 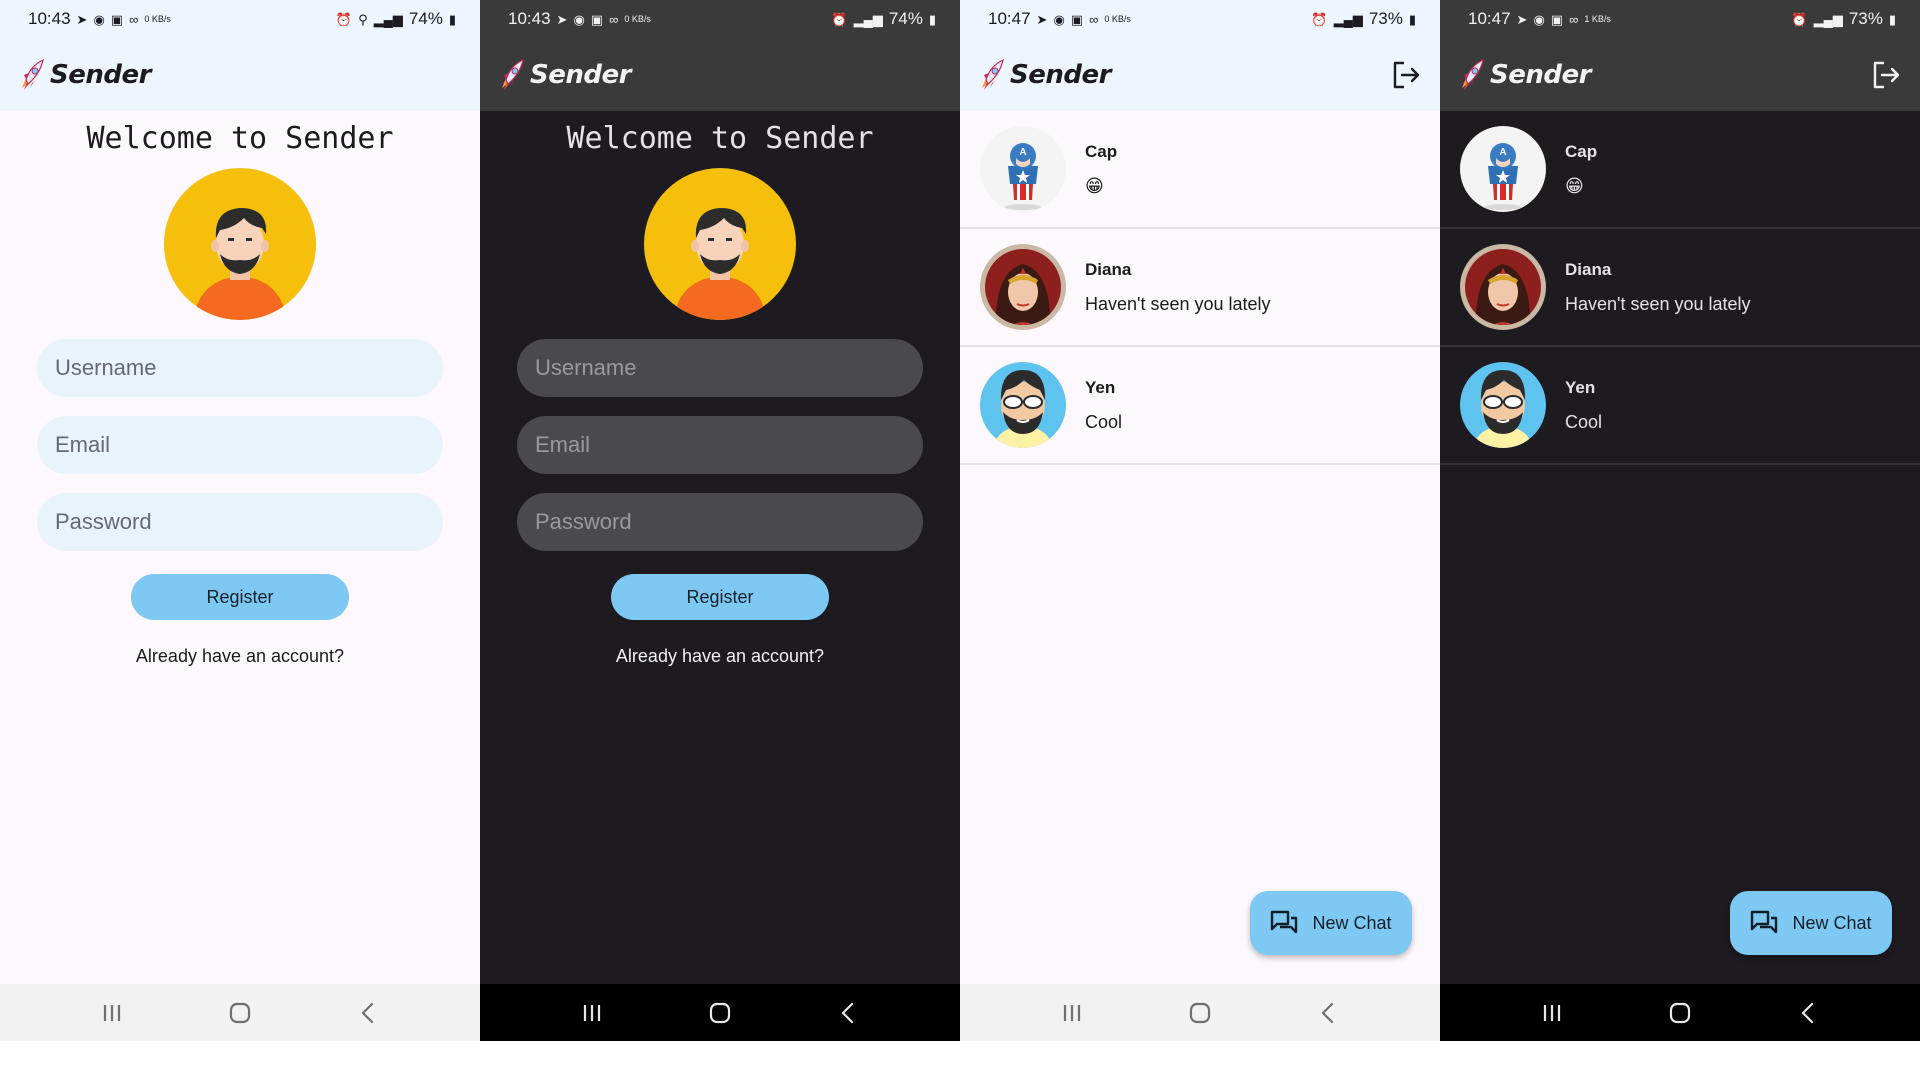 I want to click on alarm-icon: ⏰, so click(x=1319, y=19).